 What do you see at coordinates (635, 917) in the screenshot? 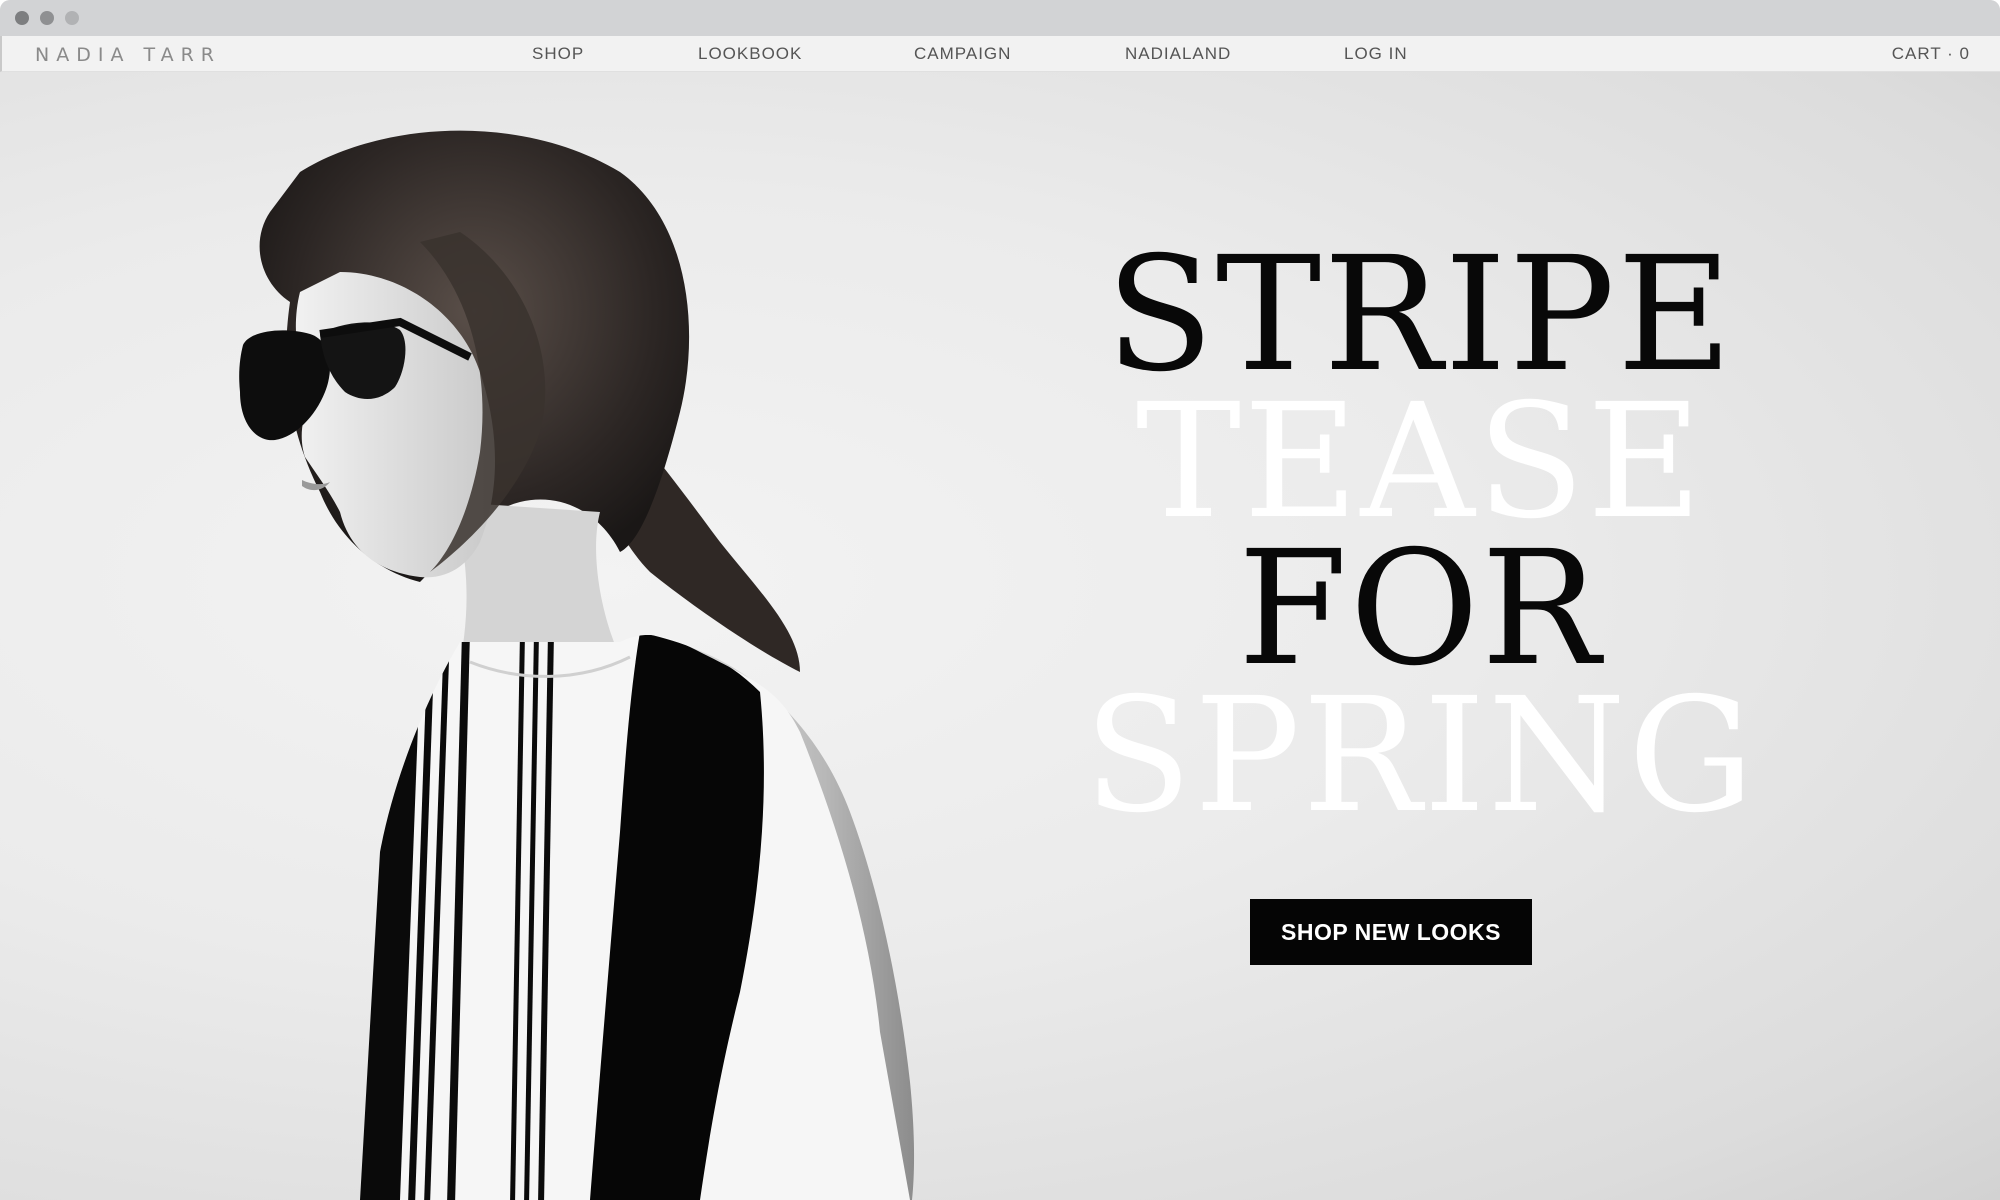
I see `striped-dress` at bounding box center [635, 917].